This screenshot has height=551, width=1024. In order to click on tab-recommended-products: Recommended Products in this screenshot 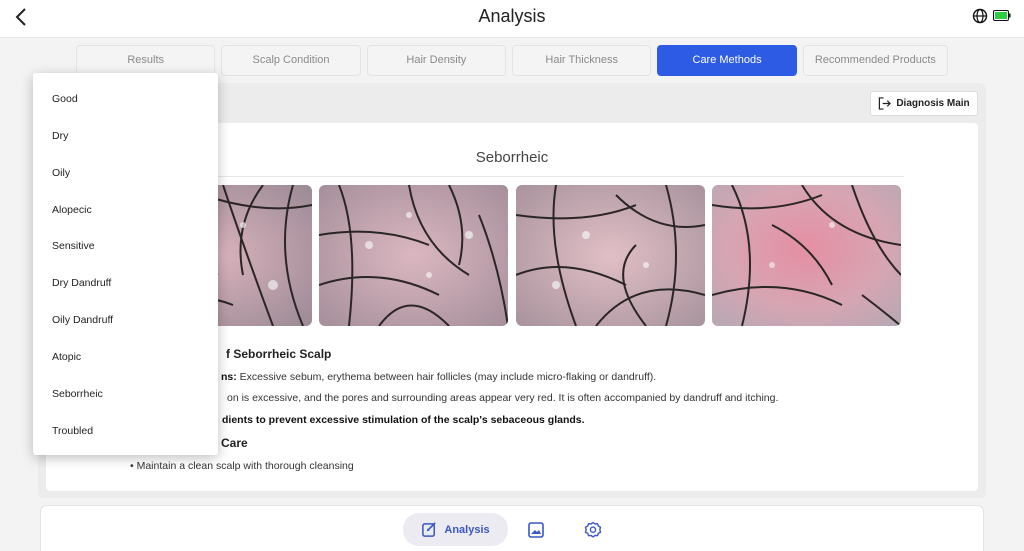, I will do `click(875, 60)`.